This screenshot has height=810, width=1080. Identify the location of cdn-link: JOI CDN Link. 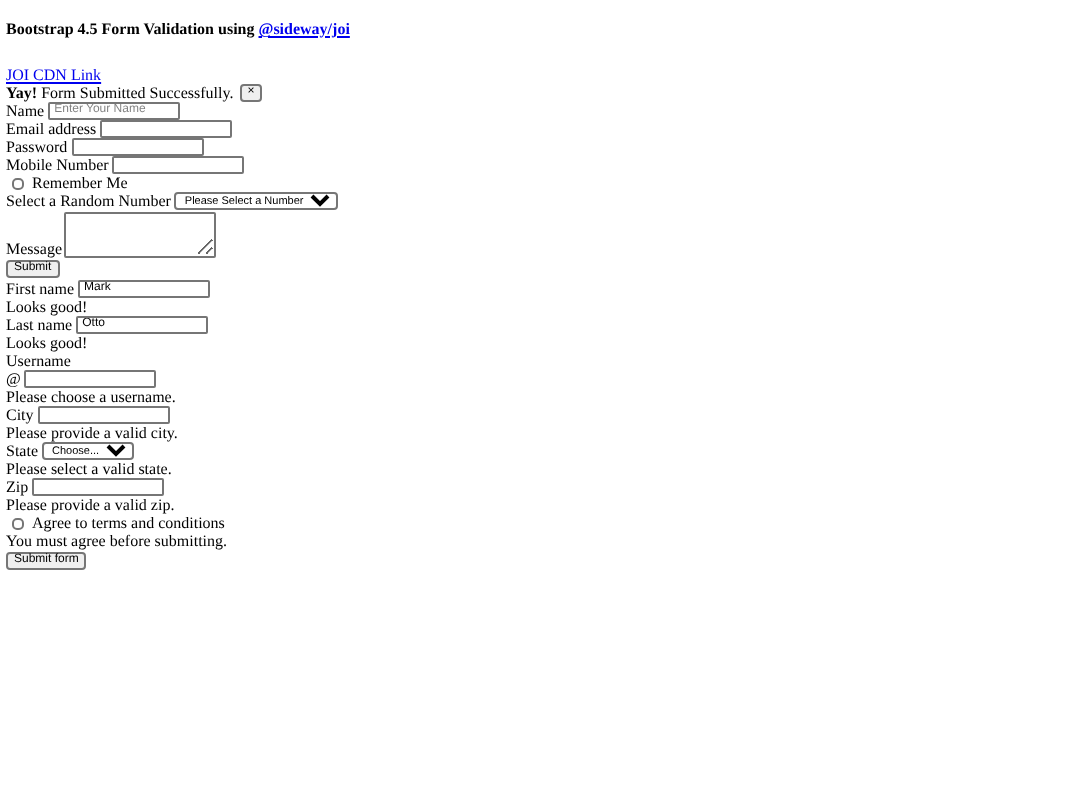
(54, 75).